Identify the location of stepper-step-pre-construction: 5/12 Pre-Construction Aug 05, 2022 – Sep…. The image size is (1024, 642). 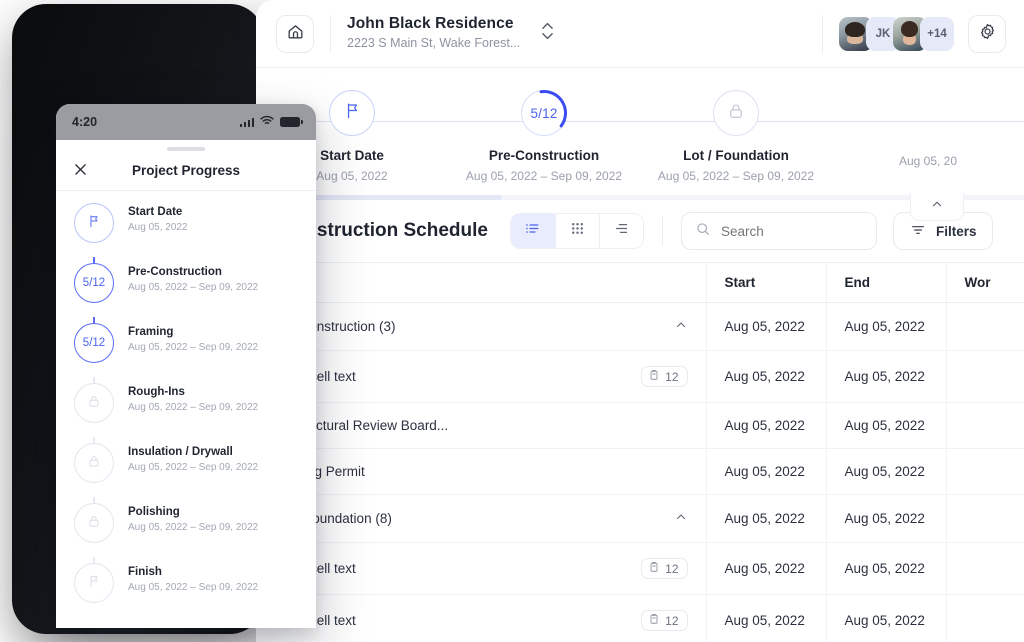
(544, 136).